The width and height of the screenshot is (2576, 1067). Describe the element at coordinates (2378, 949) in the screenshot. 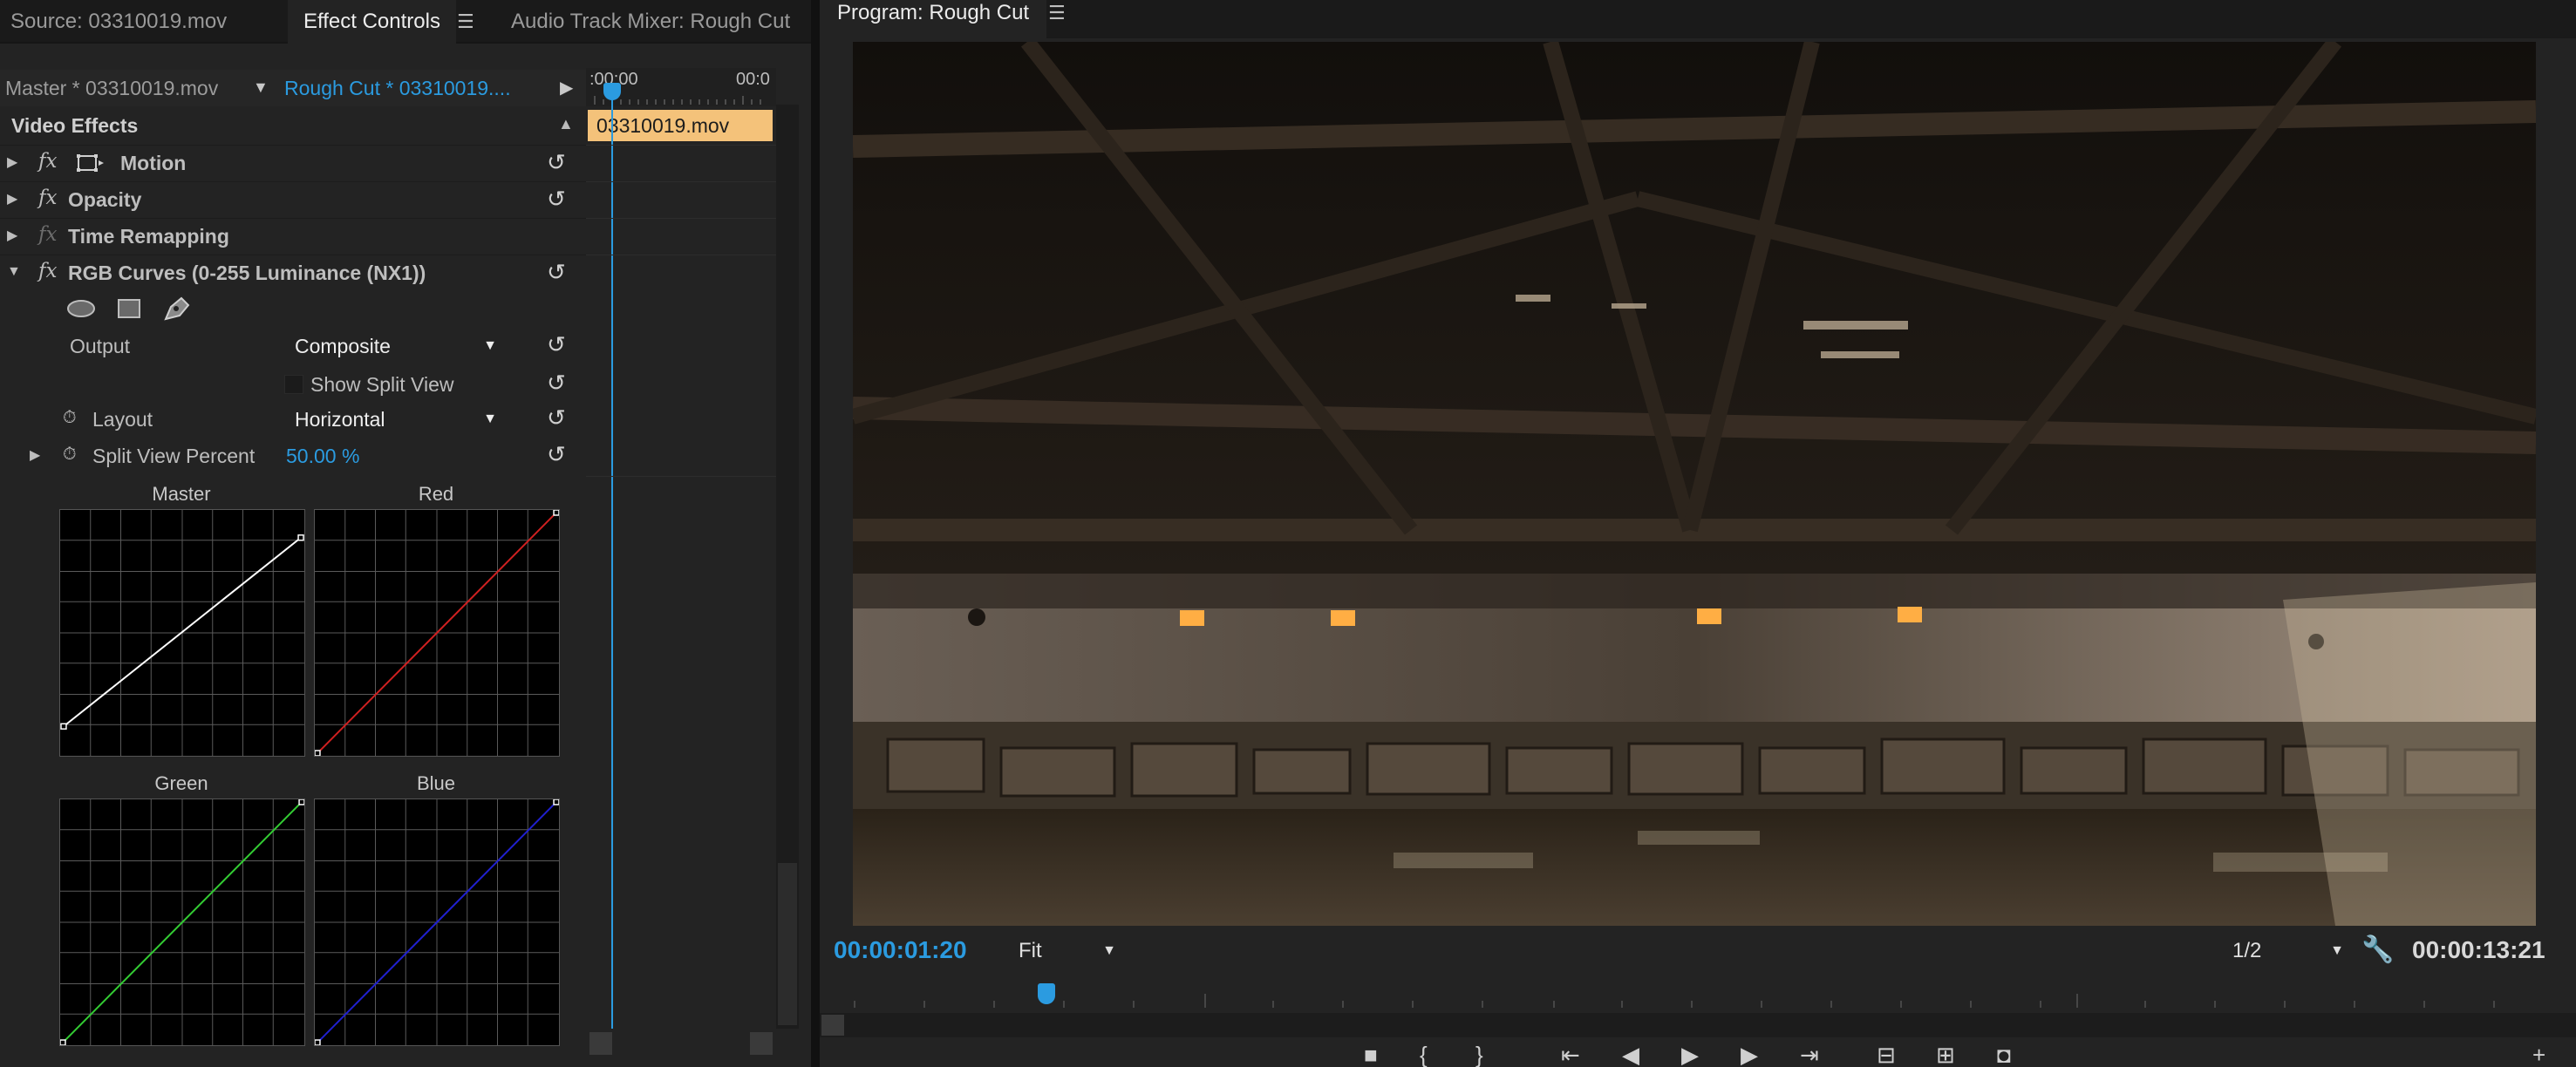

I see `wrench-icon: 🔧` at that location.